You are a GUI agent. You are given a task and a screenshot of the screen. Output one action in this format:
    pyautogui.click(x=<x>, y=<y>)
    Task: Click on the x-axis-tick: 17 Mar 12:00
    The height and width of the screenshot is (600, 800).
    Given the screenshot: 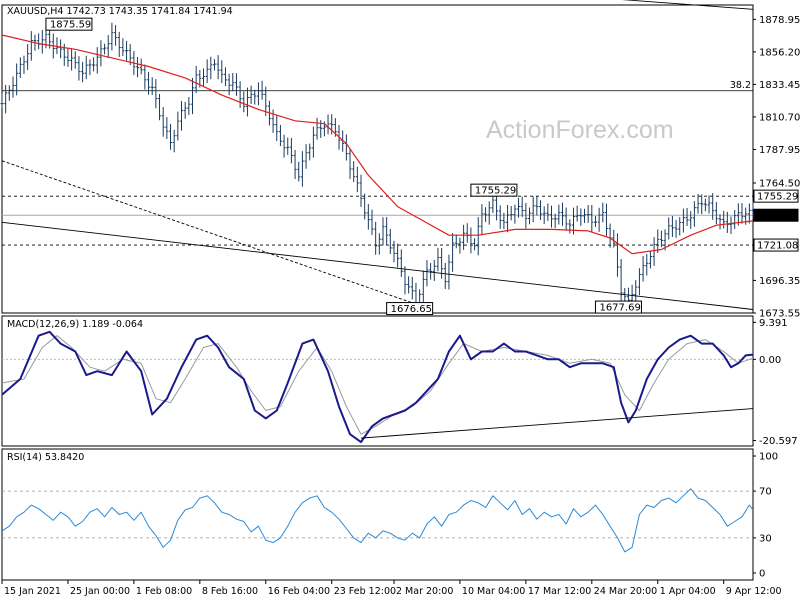 What is the action you would take?
    pyautogui.click(x=559, y=591)
    